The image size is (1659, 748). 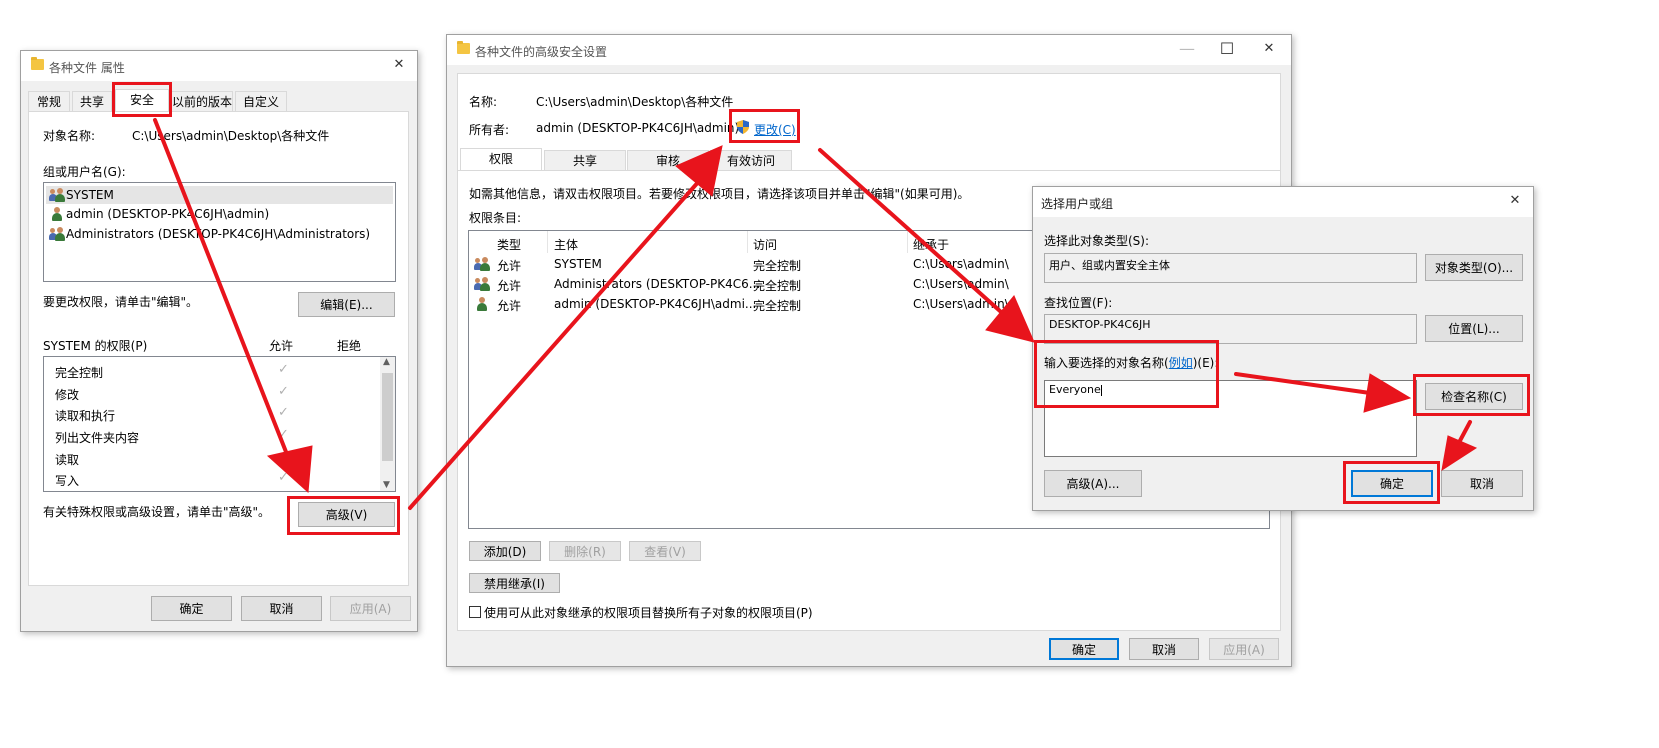 What do you see at coordinates (541, 52) in the screenshot?
I see `window-title: 各种文件的高级安全设置` at bounding box center [541, 52].